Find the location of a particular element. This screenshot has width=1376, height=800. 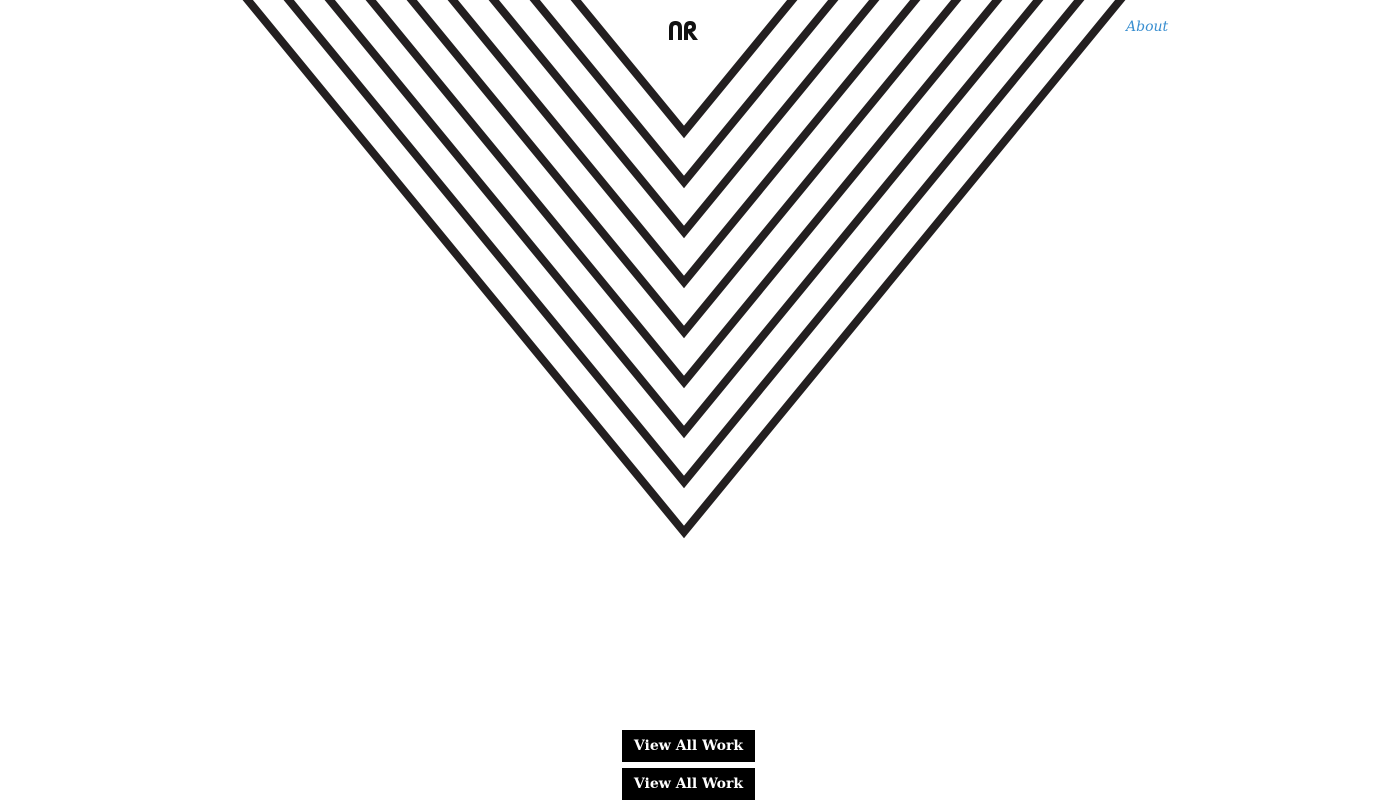

chevron-stripe is located at coordinates (684, 144).